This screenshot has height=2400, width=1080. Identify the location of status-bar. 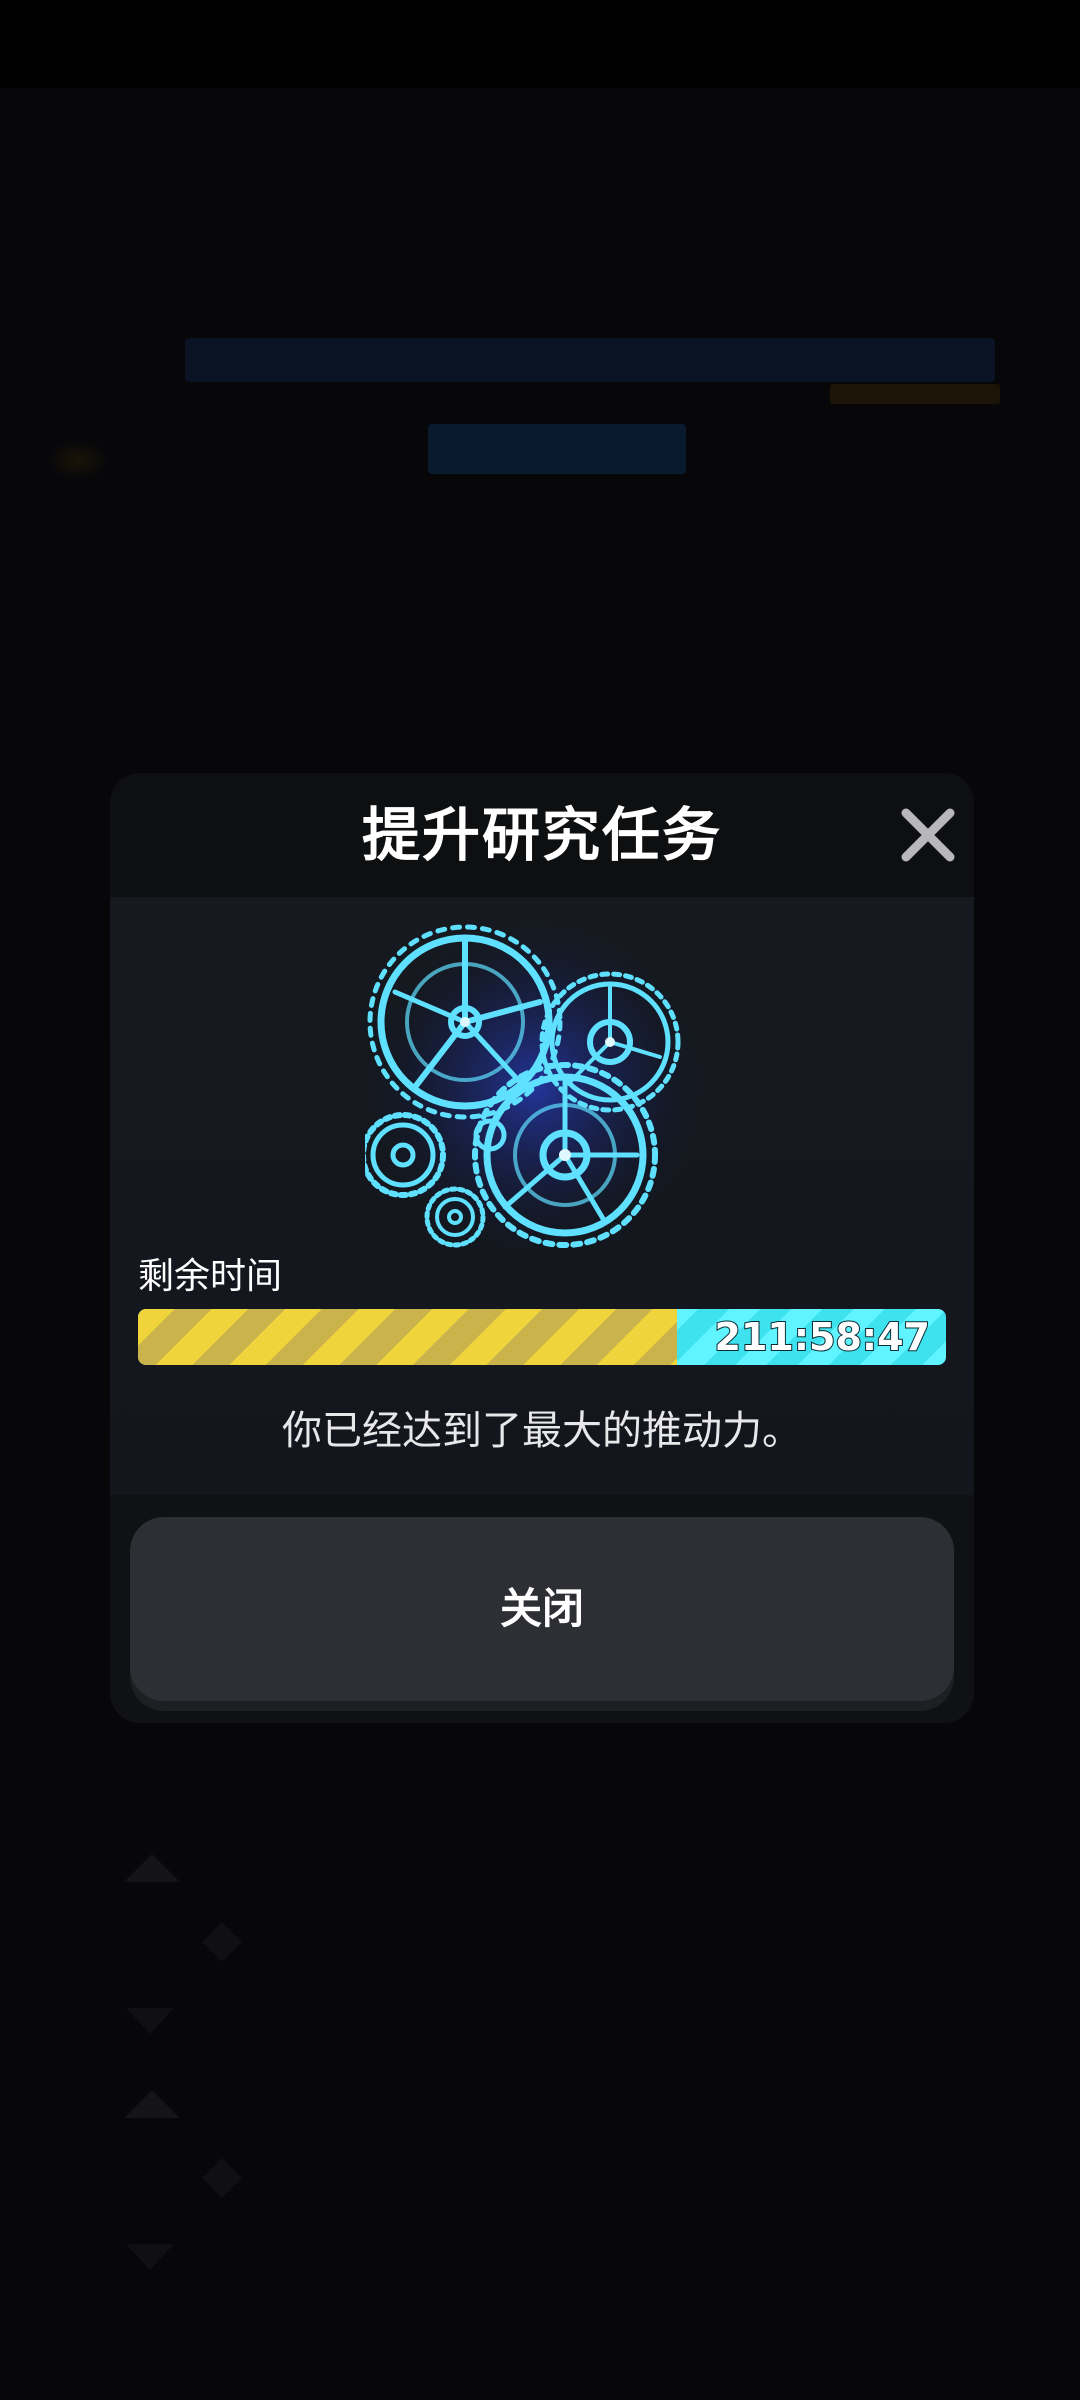
(540, 44).